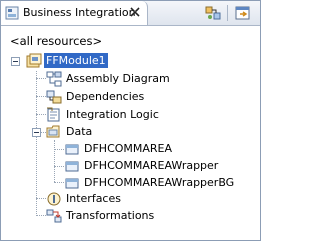 This screenshot has width=320, height=241. I want to click on data-label: Data, so click(79, 131).